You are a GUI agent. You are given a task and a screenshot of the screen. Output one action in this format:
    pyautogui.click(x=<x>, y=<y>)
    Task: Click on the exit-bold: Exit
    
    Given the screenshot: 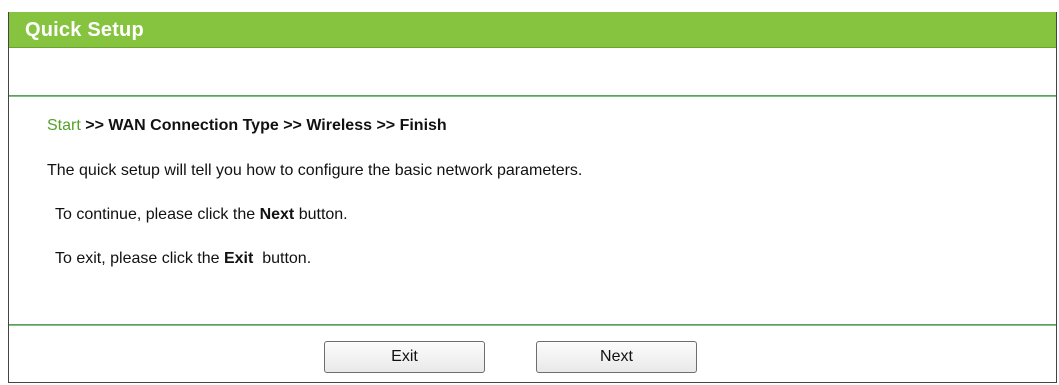 What is the action you would take?
    pyautogui.click(x=238, y=258)
    